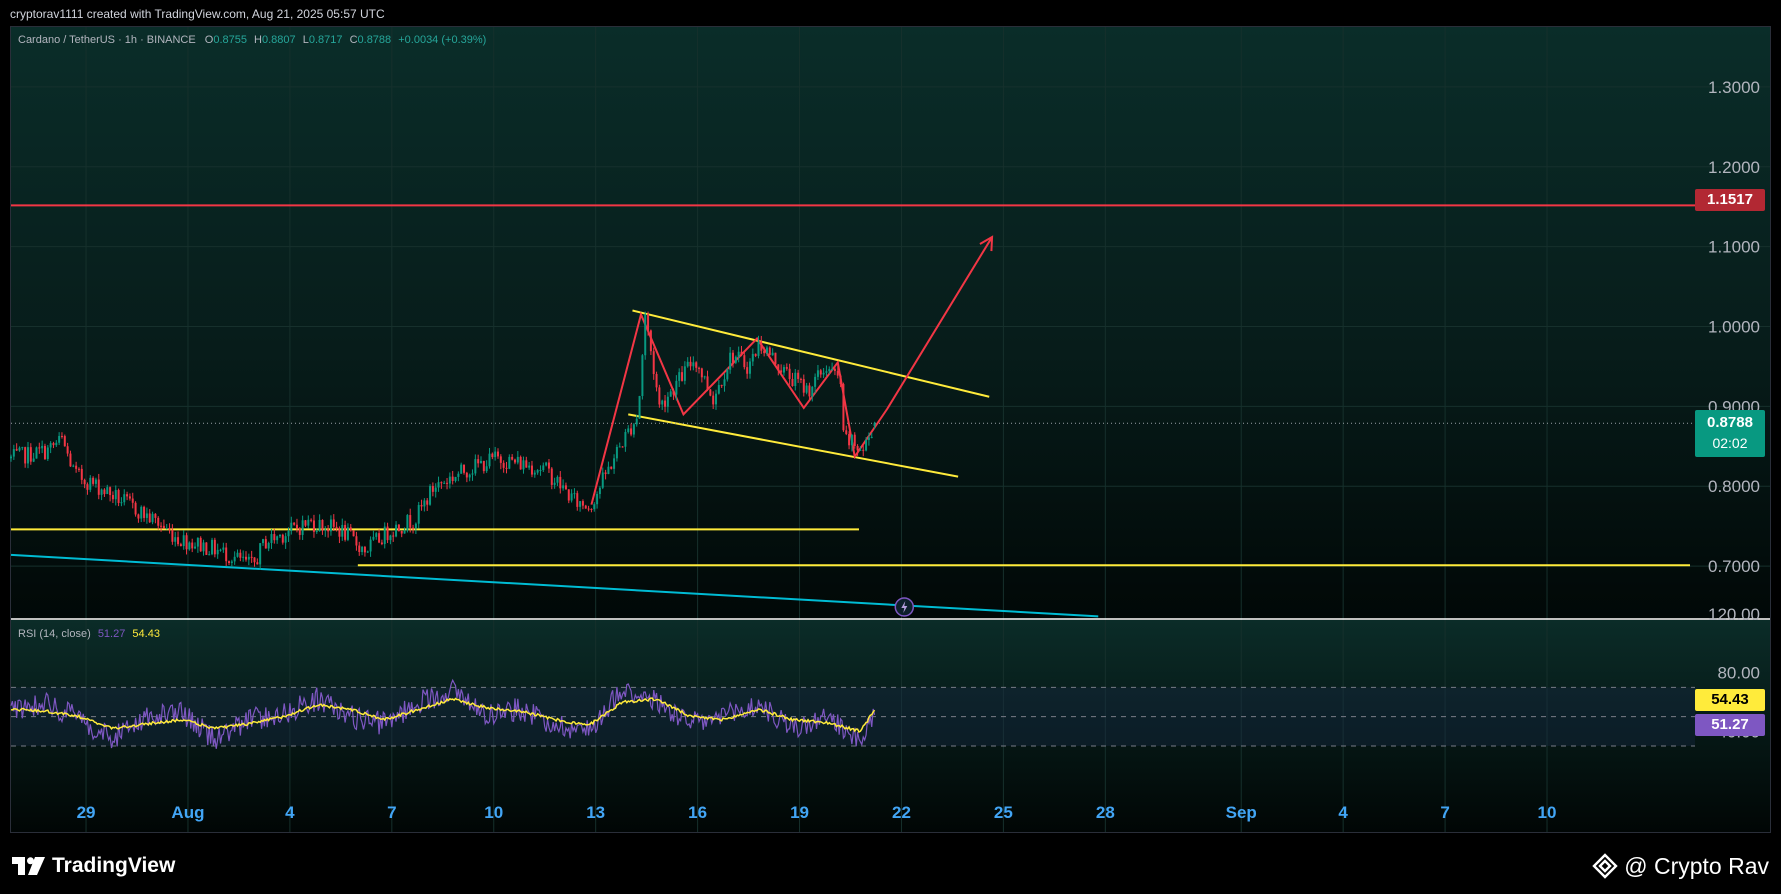 The height and width of the screenshot is (894, 1781). I want to click on price-tick-label: 0.8000, so click(1734, 486).